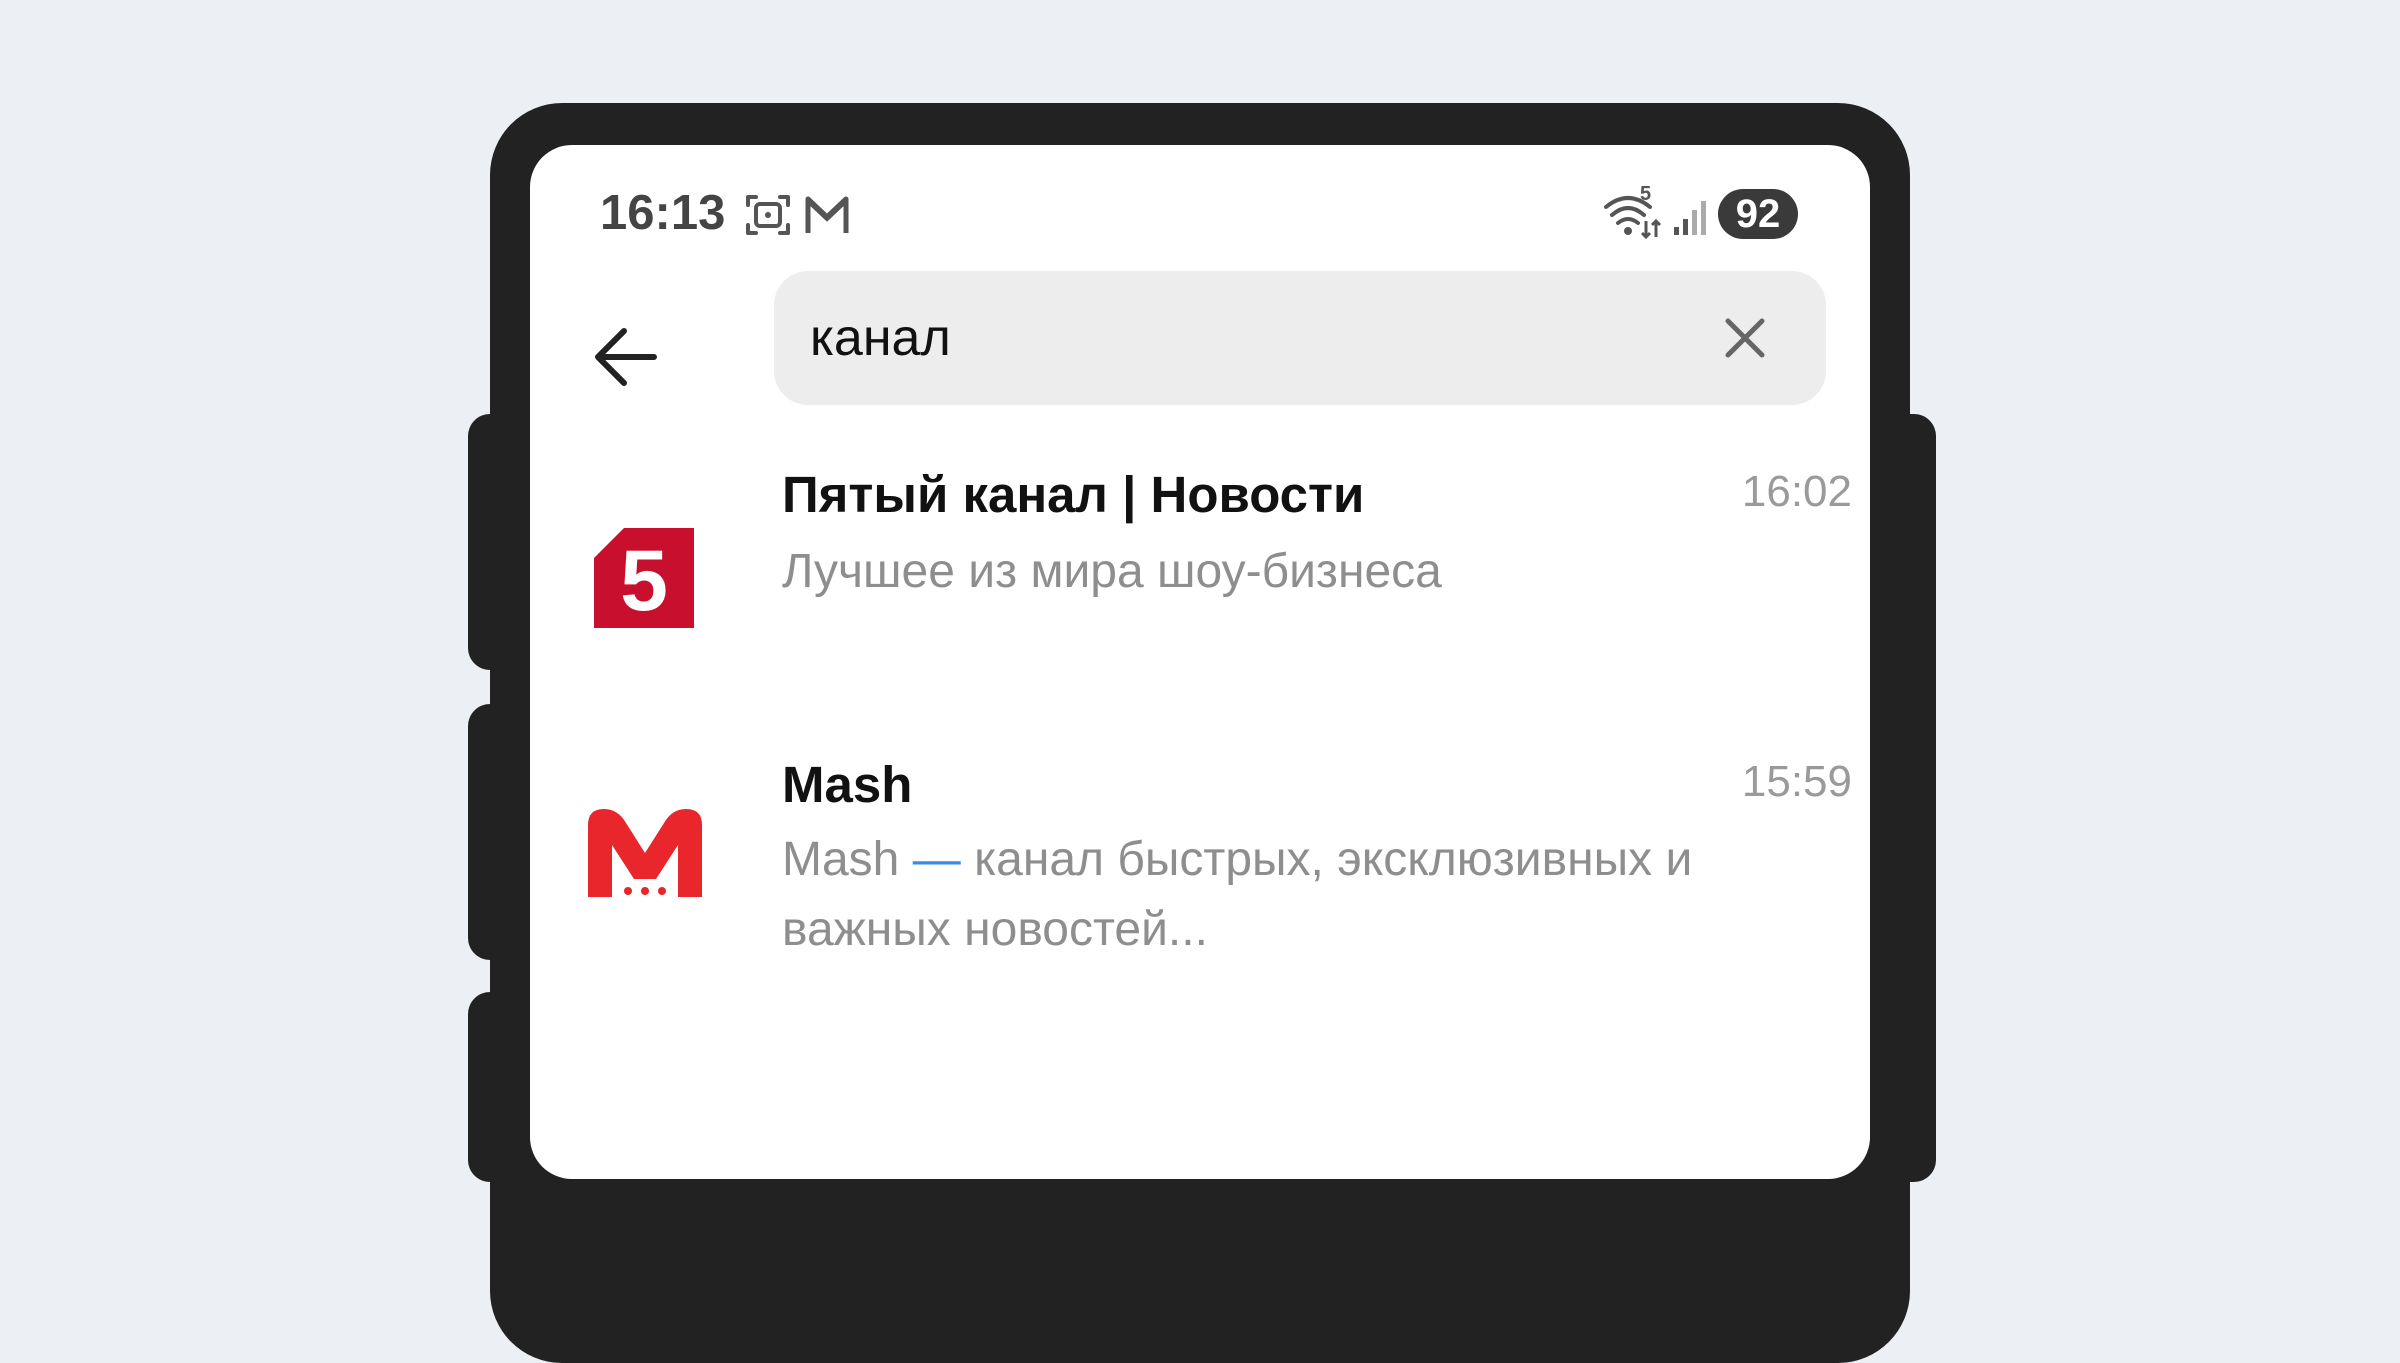 Image resolution: width=2400 pixels, height=1363 pixels. I want to click on search-input, so click(1260, 338).